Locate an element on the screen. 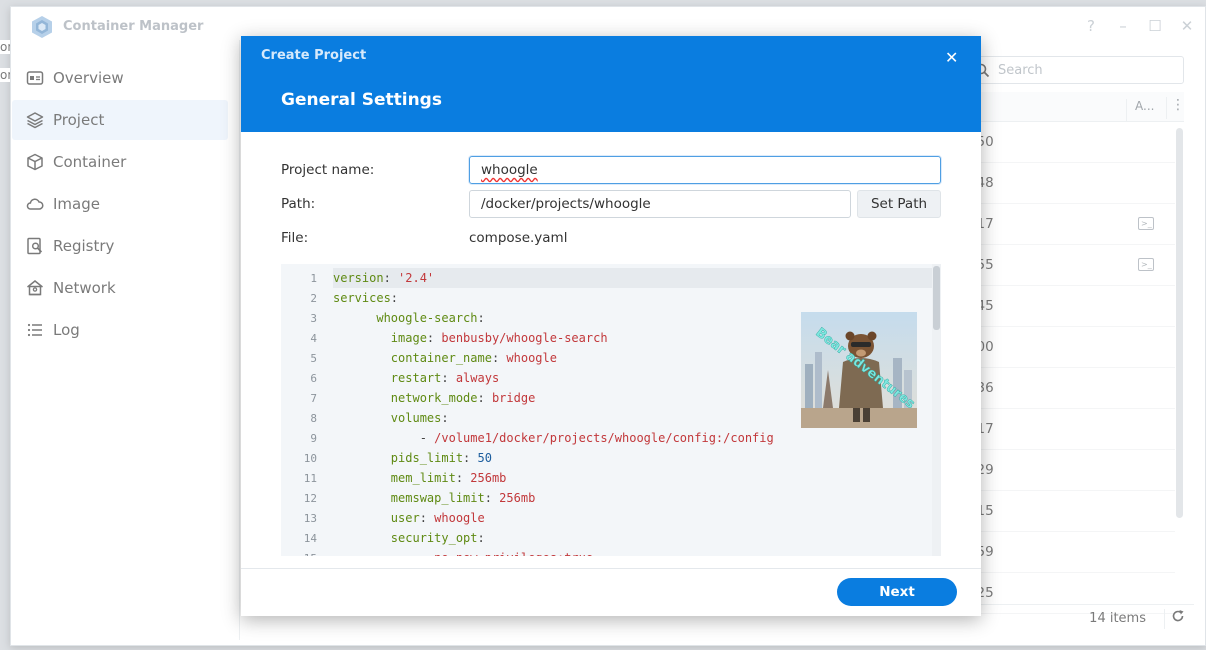 The width and height of the screenshot is (1206, 650). dialog-title: Create Project is located at coordinates (314, 55).